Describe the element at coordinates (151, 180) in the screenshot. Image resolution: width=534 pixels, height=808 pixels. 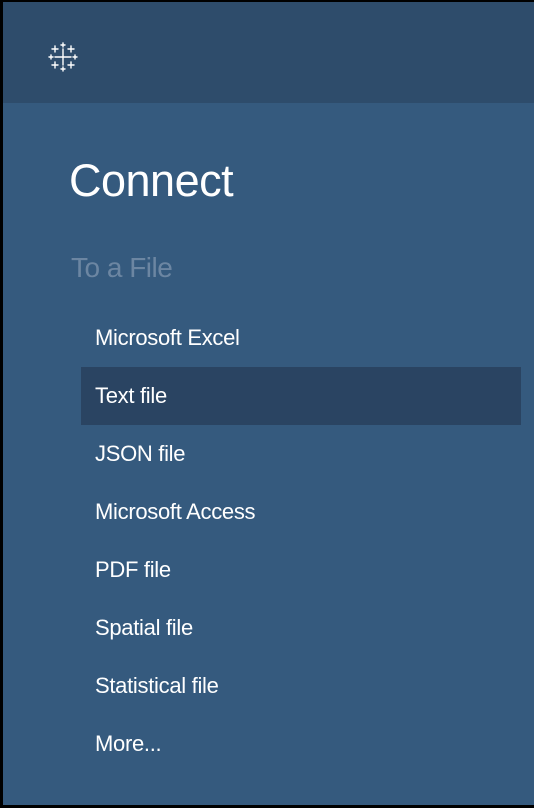
I see `connect-heading: Connect` at that location.